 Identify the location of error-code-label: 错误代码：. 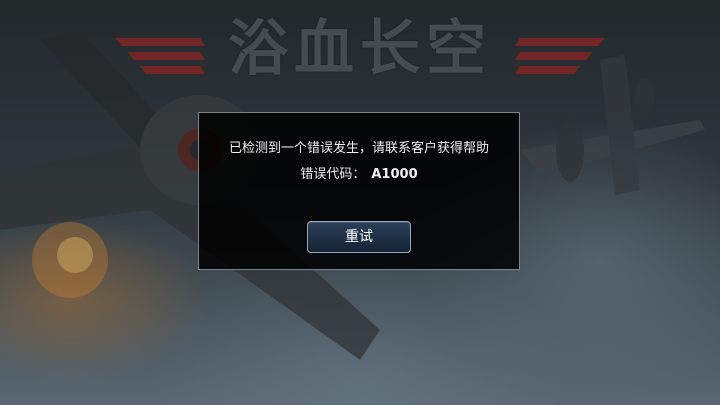
(333, 174).